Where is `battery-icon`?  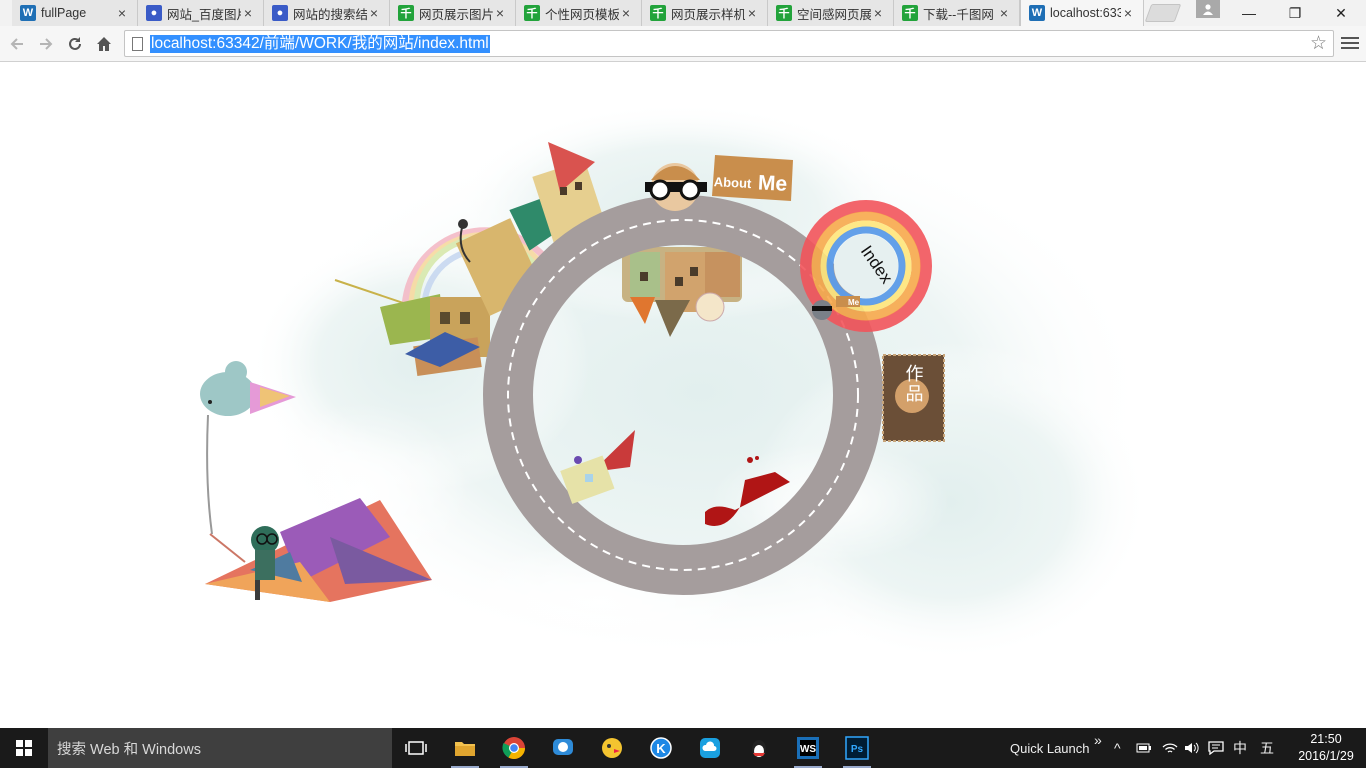 battery-icon is located at coordinates (1144, 748).